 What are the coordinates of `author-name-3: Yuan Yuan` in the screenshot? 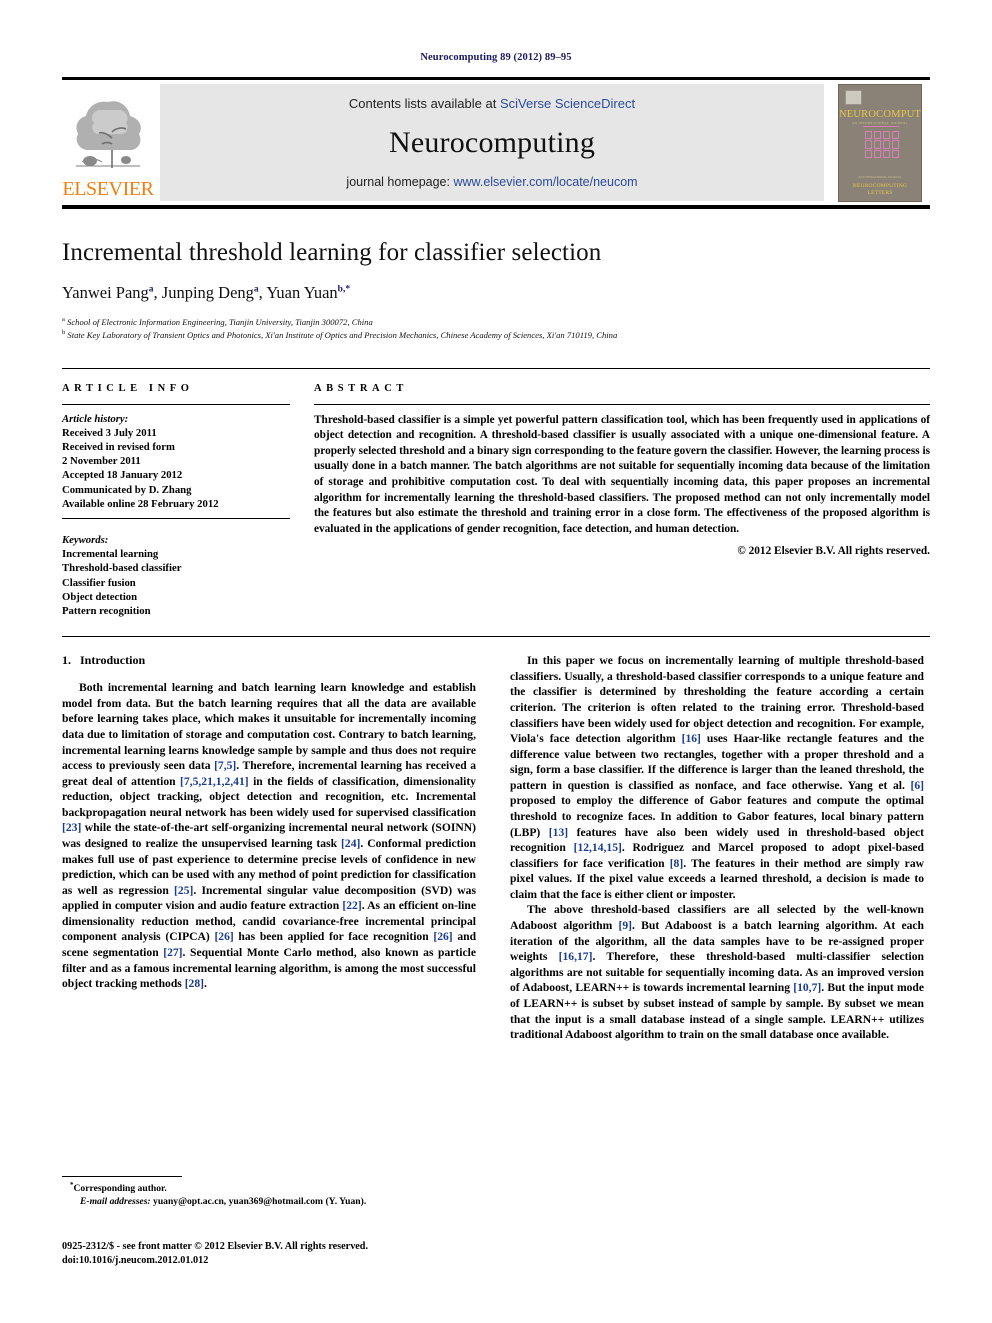 It's located at (302, 292).